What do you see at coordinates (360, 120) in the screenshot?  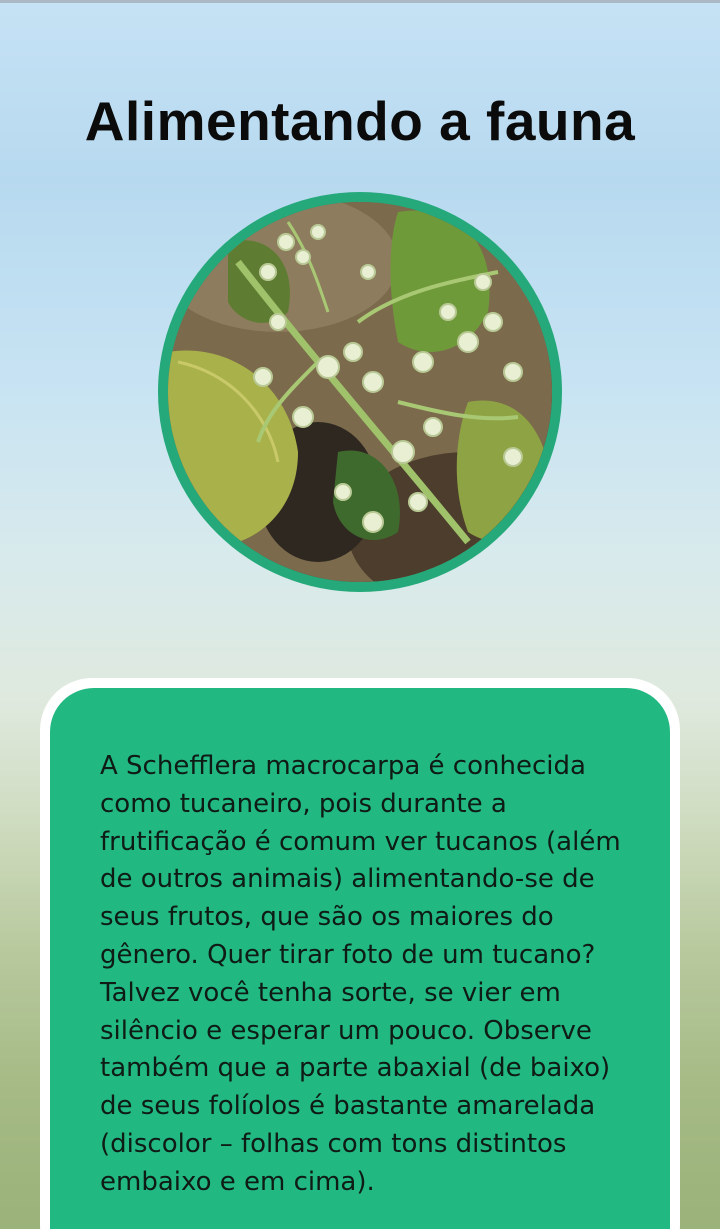 I see `page-title: Alimentando a fauna` at bounding box center [360, 120].